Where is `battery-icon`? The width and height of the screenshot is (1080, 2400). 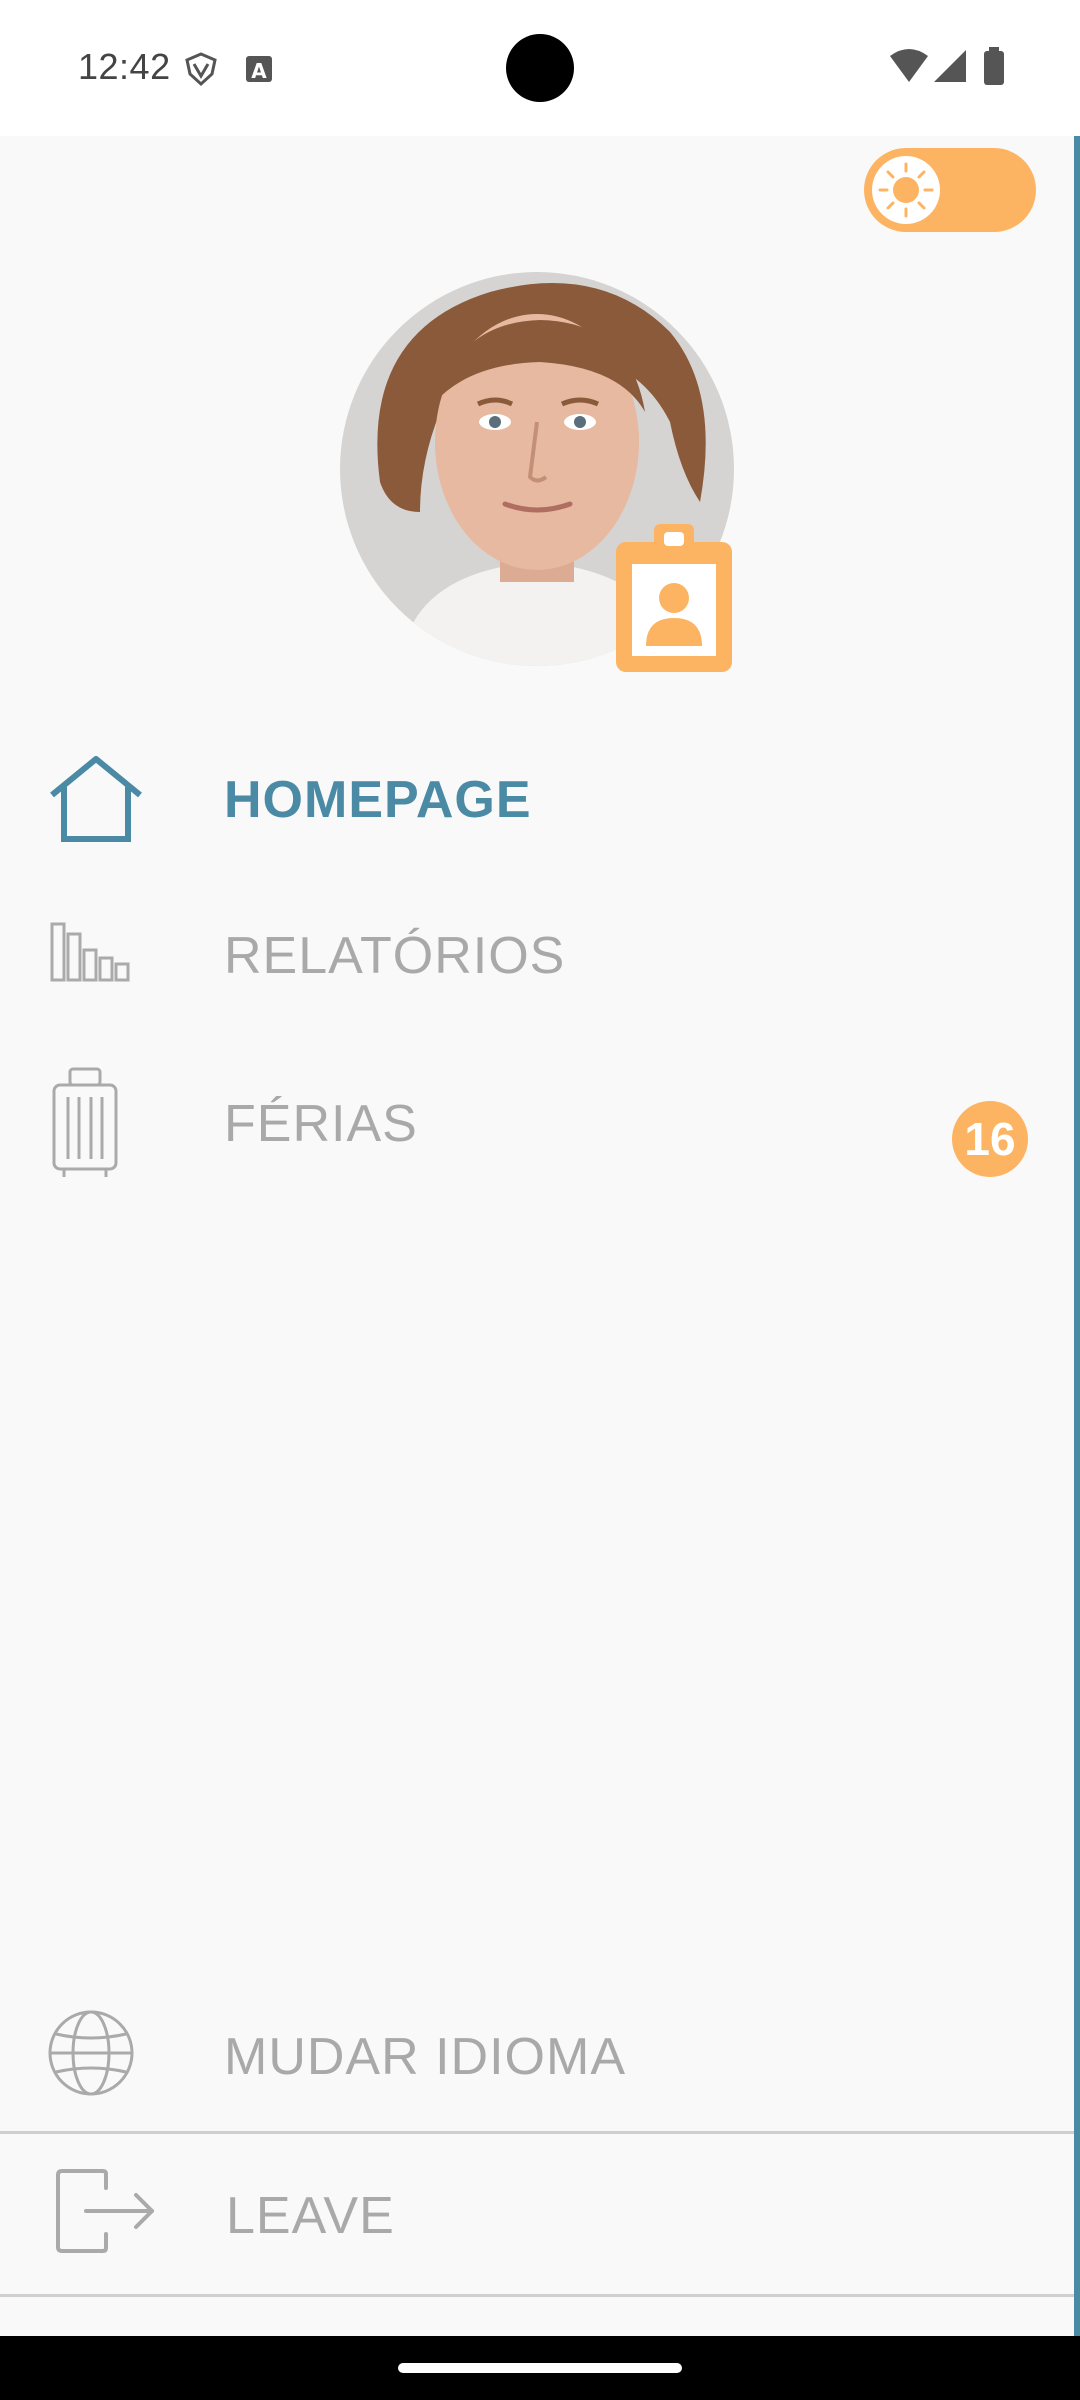 battery-icon is located at coordinates (994, 66).